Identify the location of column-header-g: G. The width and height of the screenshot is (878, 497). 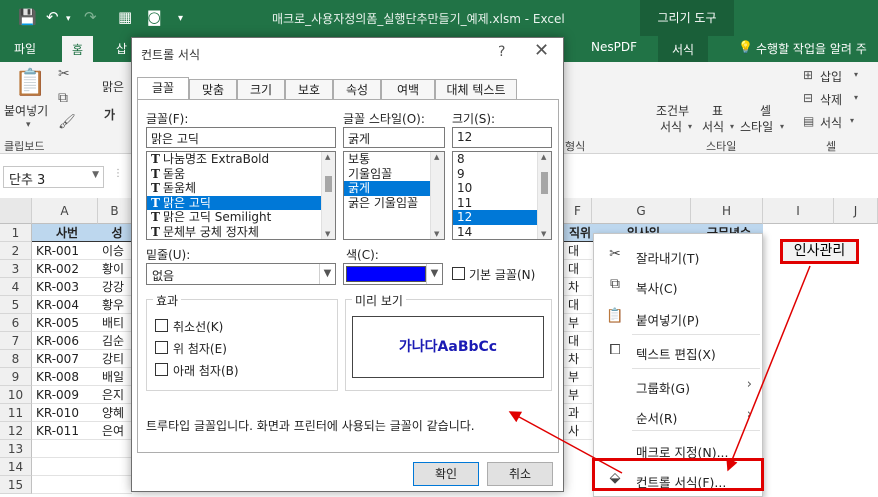
(641, 211).